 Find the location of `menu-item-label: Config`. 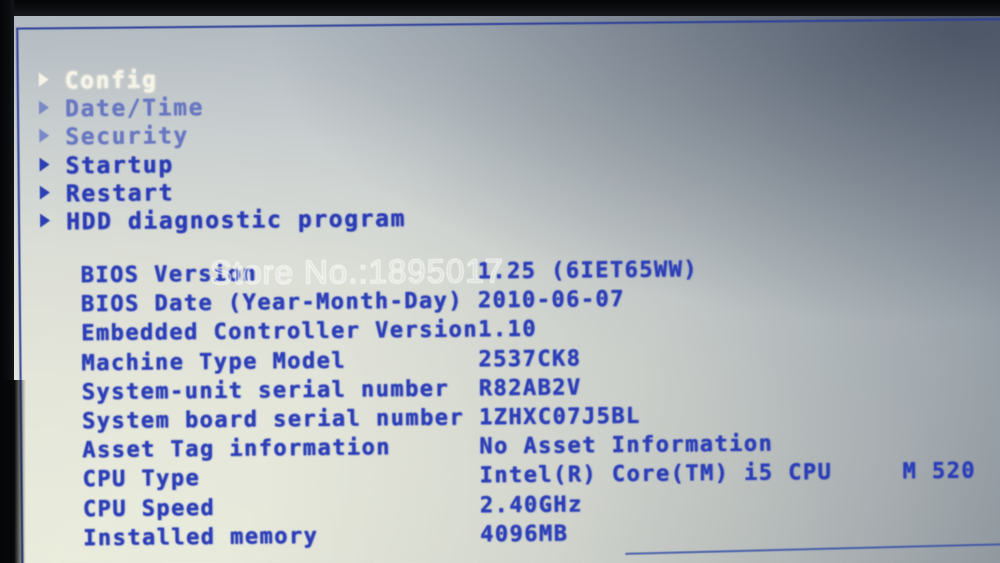

menu-item-label: Config is located at coordinates (111, 81).